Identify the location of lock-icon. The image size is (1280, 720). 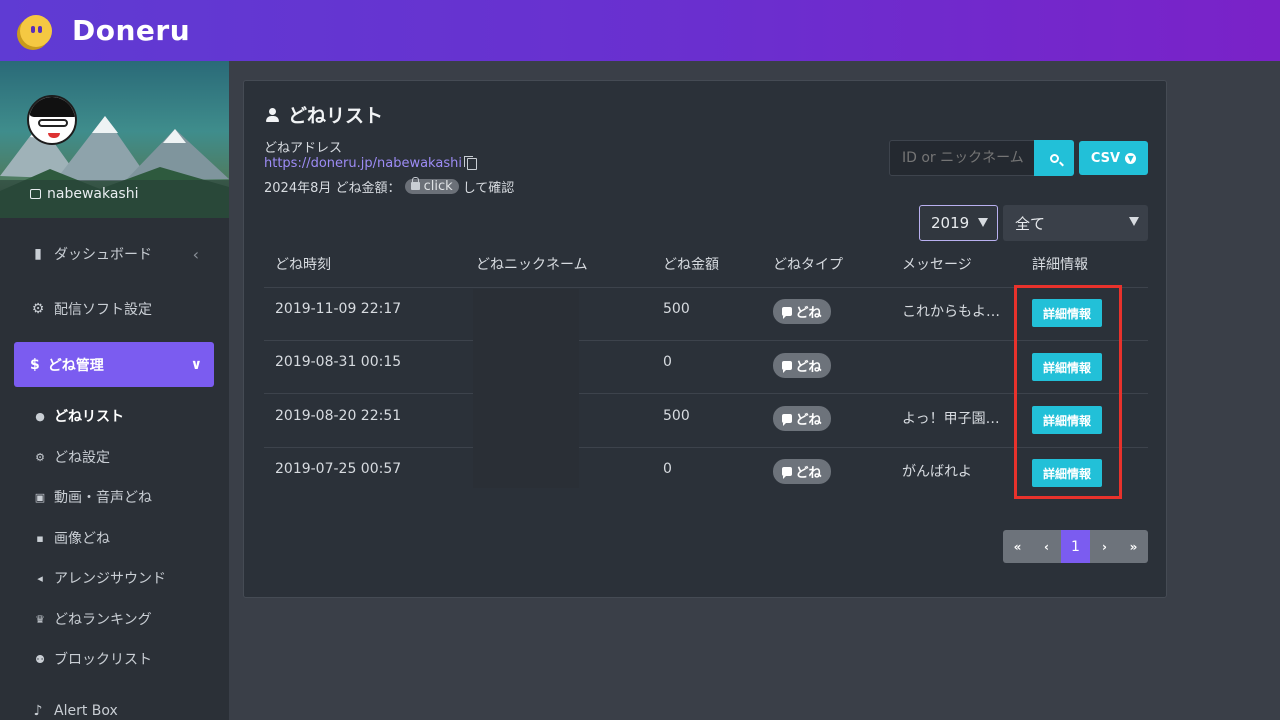
(415, 183).